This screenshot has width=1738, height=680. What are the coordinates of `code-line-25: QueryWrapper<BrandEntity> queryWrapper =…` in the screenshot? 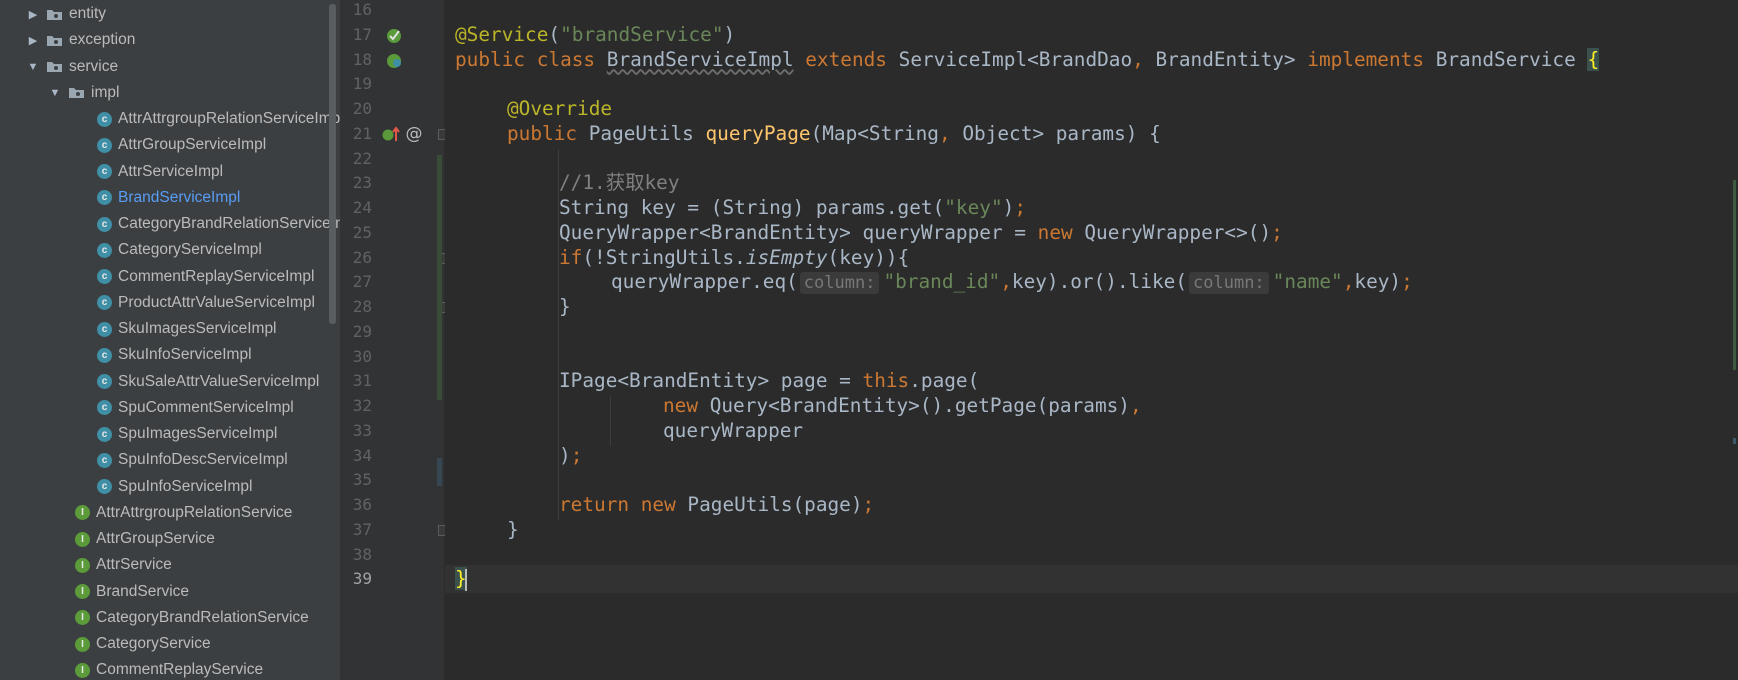 It's located at (921, 233).